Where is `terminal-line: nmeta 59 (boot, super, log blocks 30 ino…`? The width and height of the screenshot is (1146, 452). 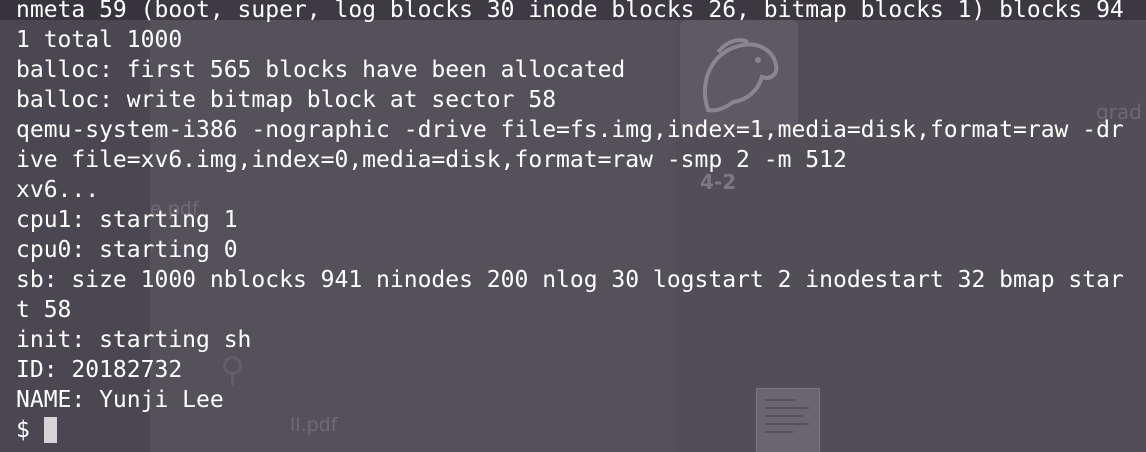 terminal-line: nmeta 59 (boot, super, log blocks 30 ino… is located at coordinates (570, 11).